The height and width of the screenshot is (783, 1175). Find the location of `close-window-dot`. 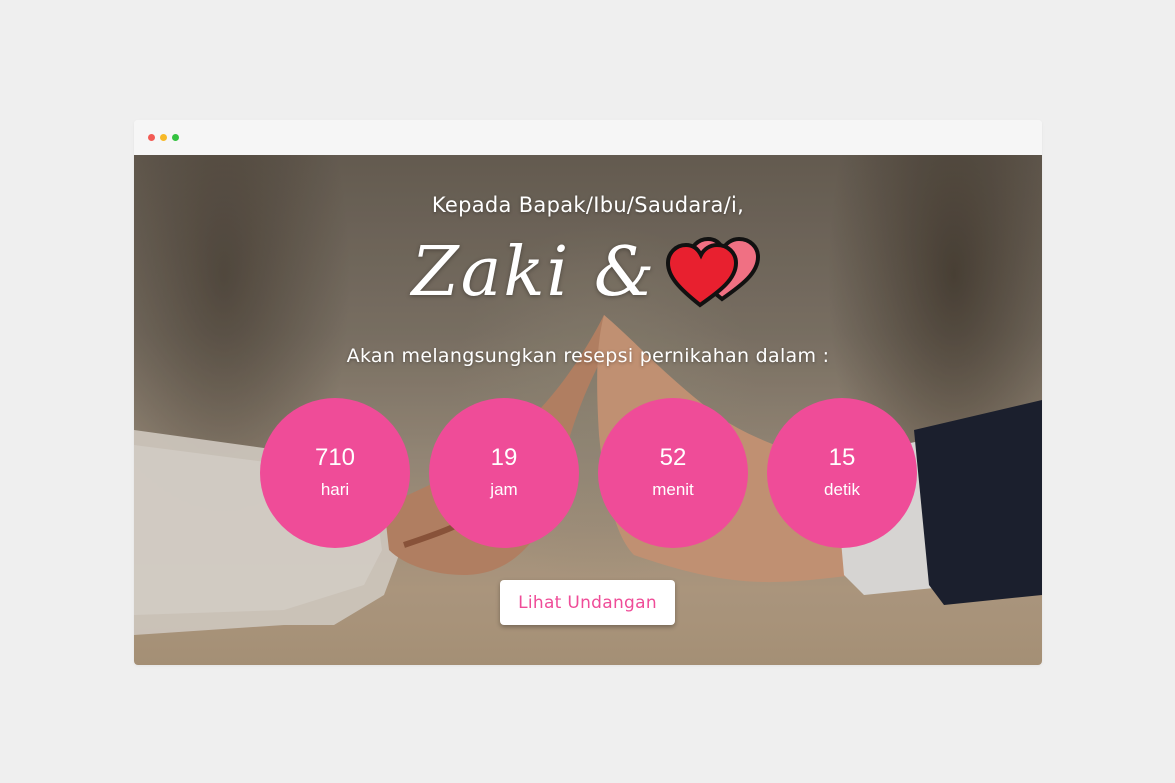

close-window-dot is located at coordinates (151, 137).